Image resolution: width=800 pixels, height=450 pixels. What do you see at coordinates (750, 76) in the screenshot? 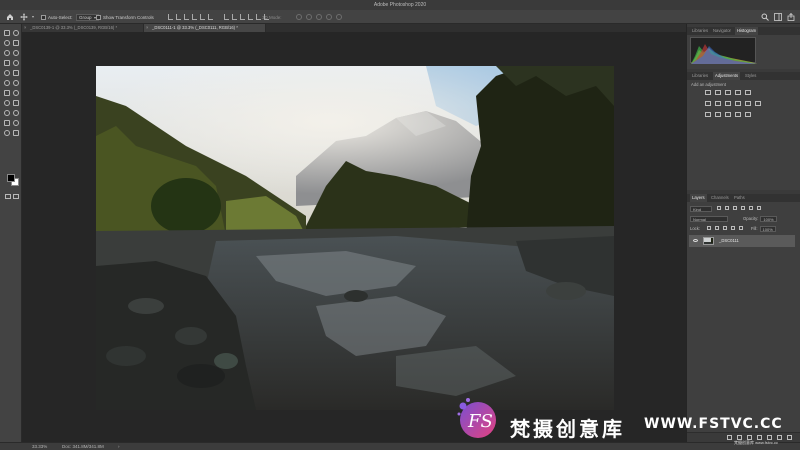
I see `tab-styles: Styles` at bounding box center [750, 76].